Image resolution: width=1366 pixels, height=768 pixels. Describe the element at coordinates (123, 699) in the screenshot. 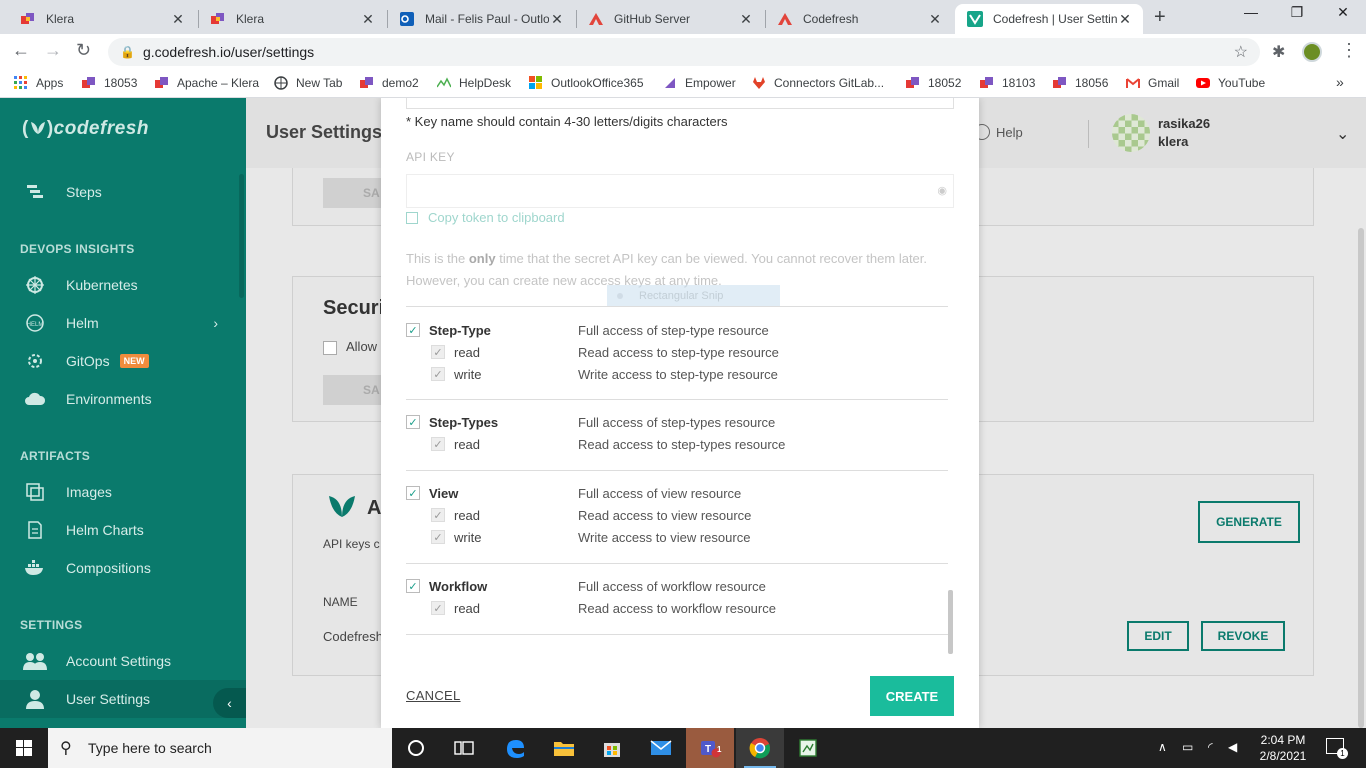

I see `sidebar-item-user-settings: User Settings` at that location.